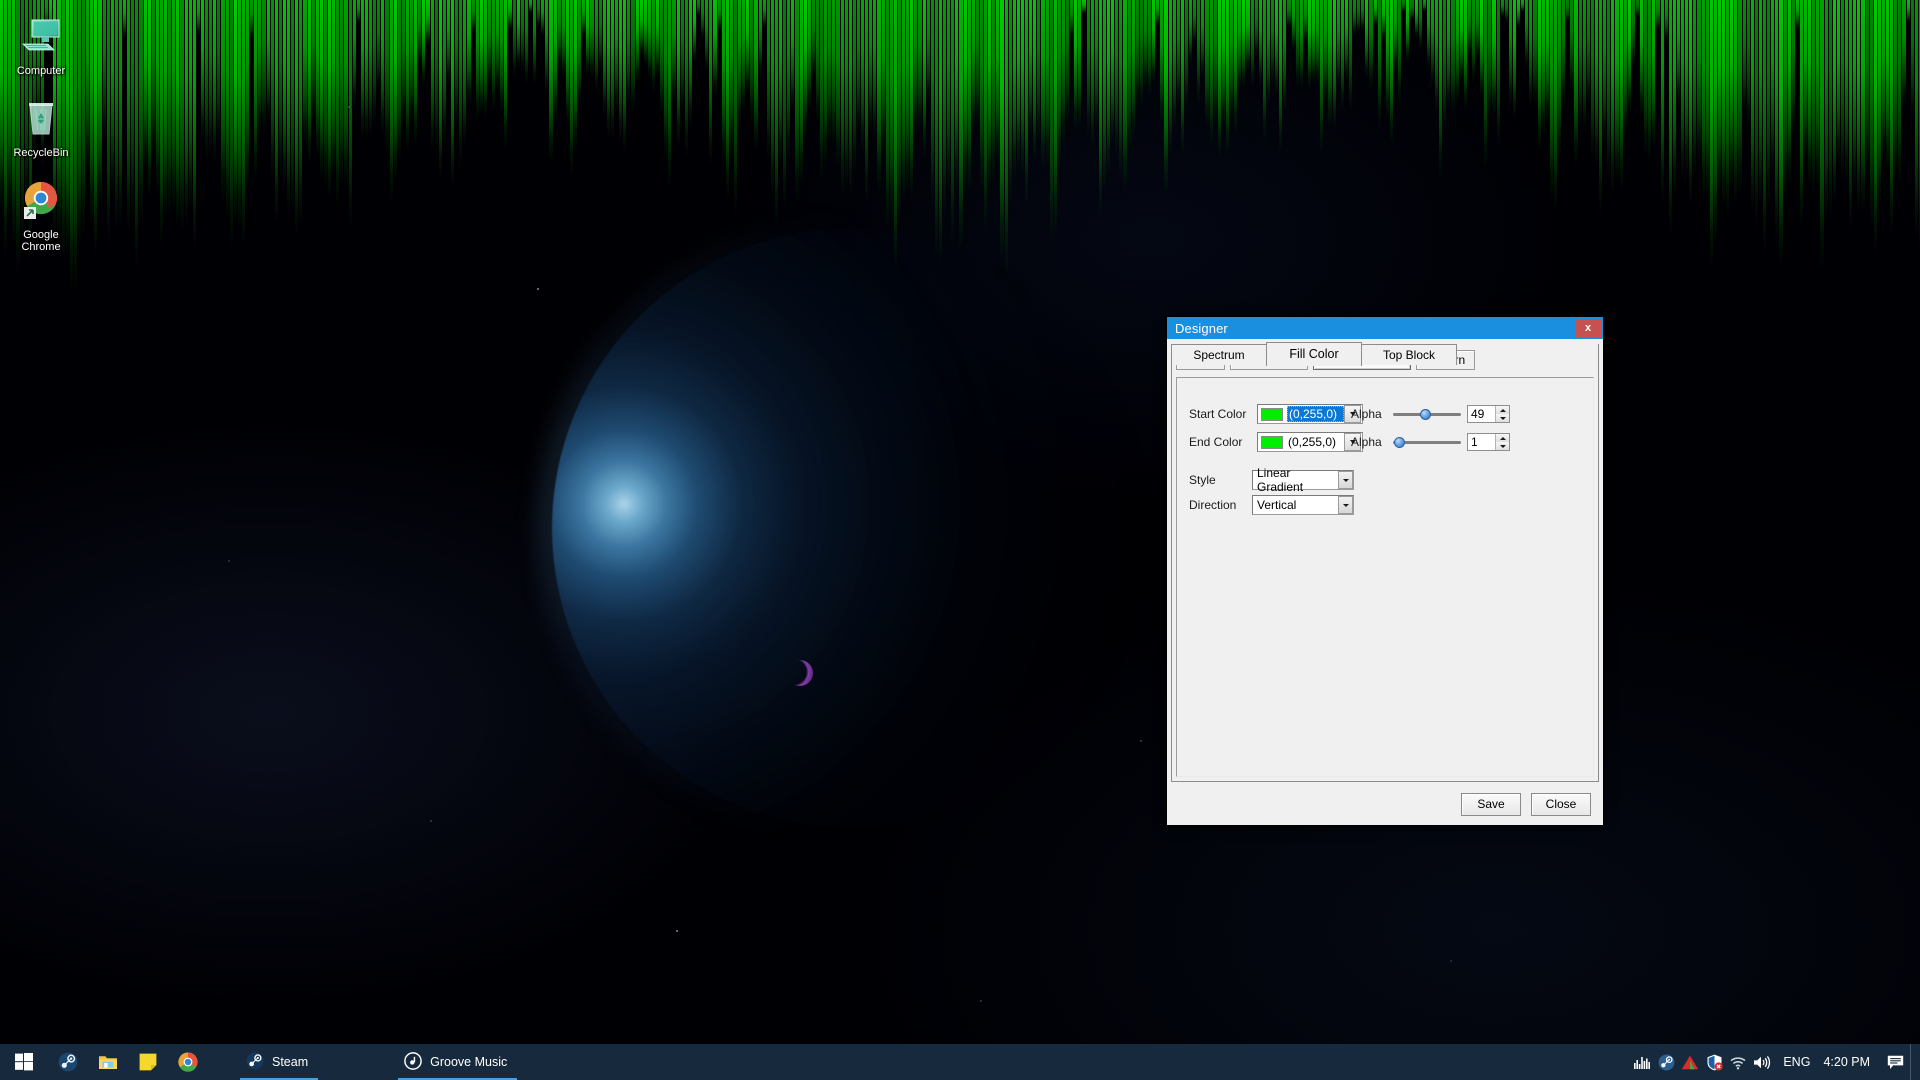 Image resolution: width=1920 pixels, height=1080 pixels. I want to click on language-indicator: ENG, so click(1796, 1062).